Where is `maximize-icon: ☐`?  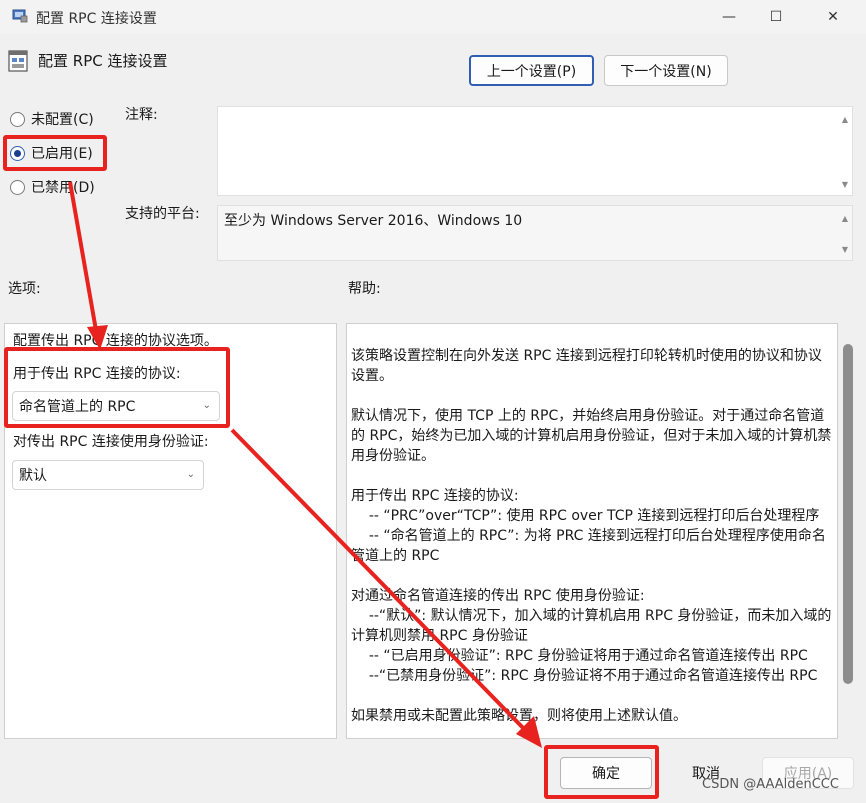
maximize-icon: ☐ is located at coordinates (776, 17).